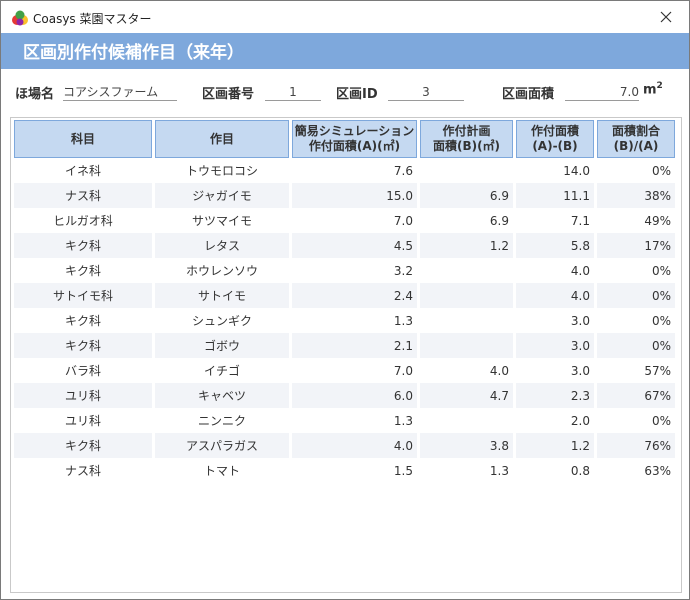 The height and width of the screenshot is (600, 690). Describe the element at coordinates (555, 139) in the screenshot. I see `column-header-diff: 作付面積 (A)-(B)` at that location.